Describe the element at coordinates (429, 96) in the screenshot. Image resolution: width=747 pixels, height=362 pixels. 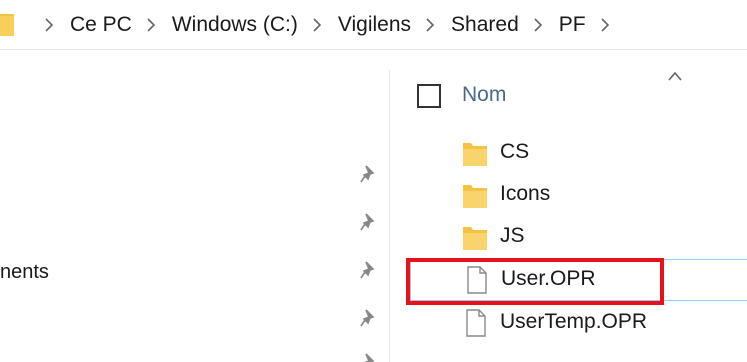
I see `select-all-checkbox` at that location.